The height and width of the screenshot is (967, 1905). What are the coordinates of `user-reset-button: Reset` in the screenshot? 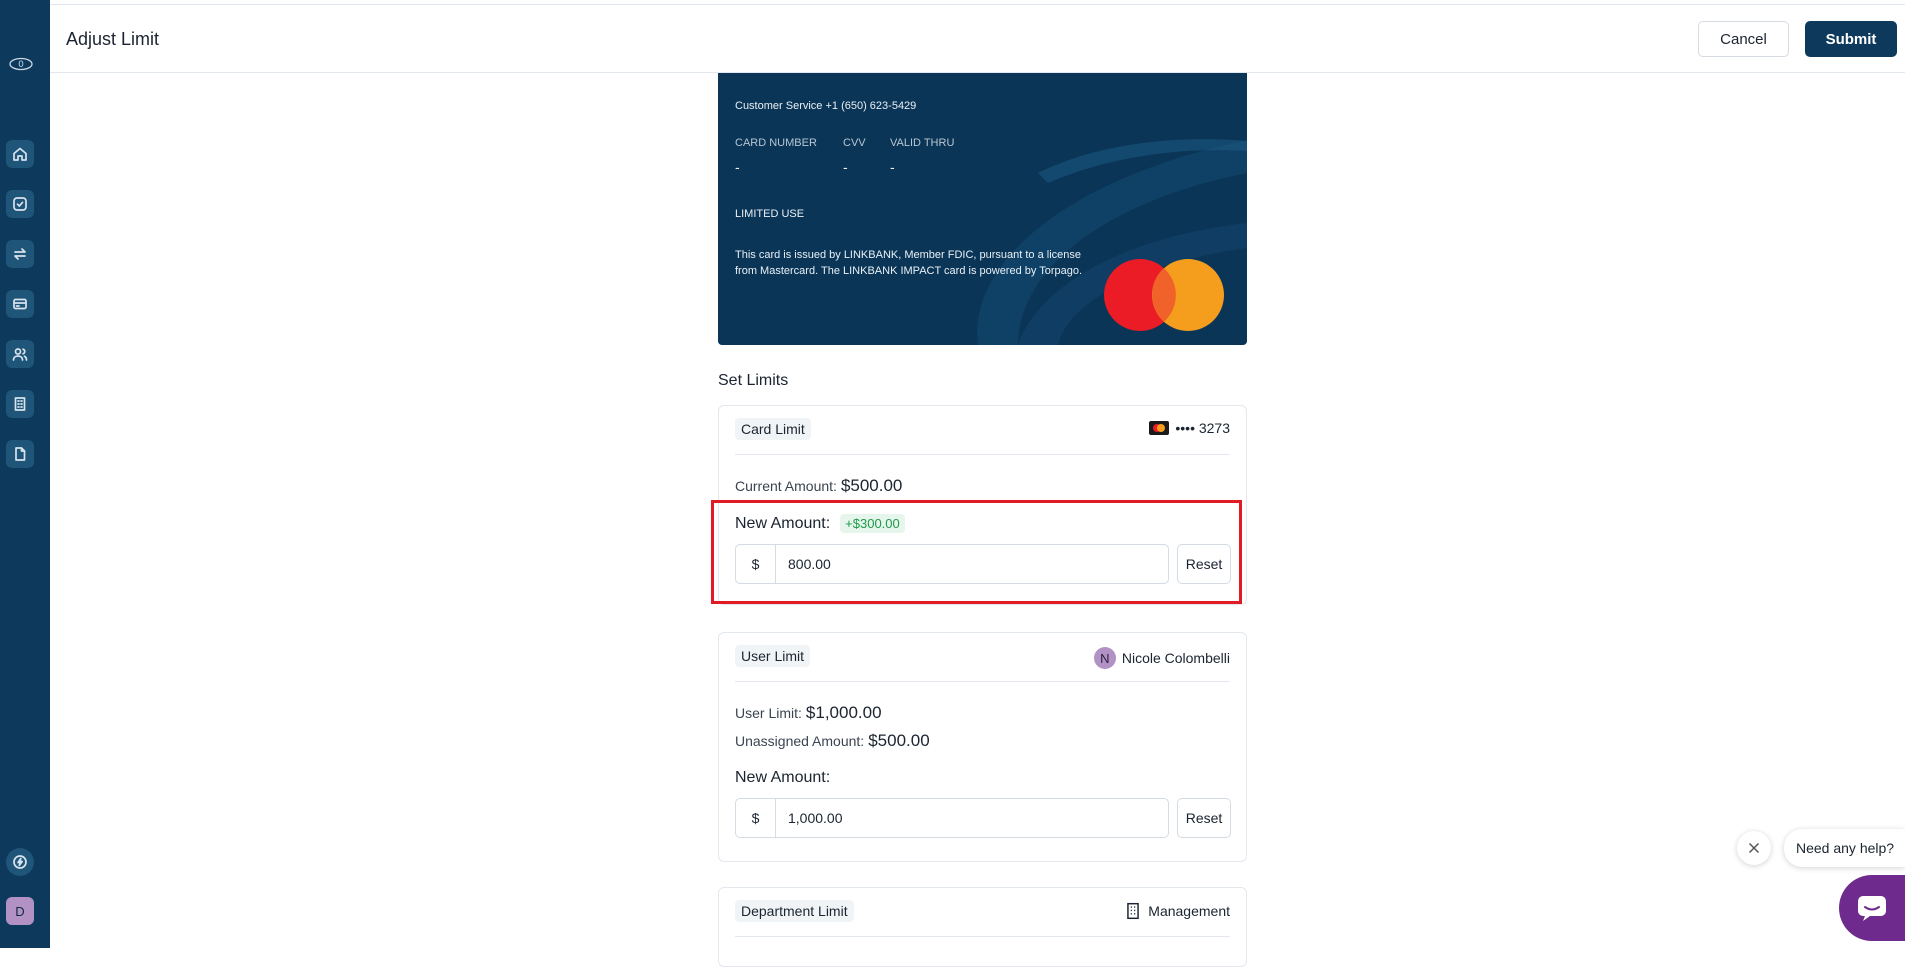 It's located at (1204, 818).